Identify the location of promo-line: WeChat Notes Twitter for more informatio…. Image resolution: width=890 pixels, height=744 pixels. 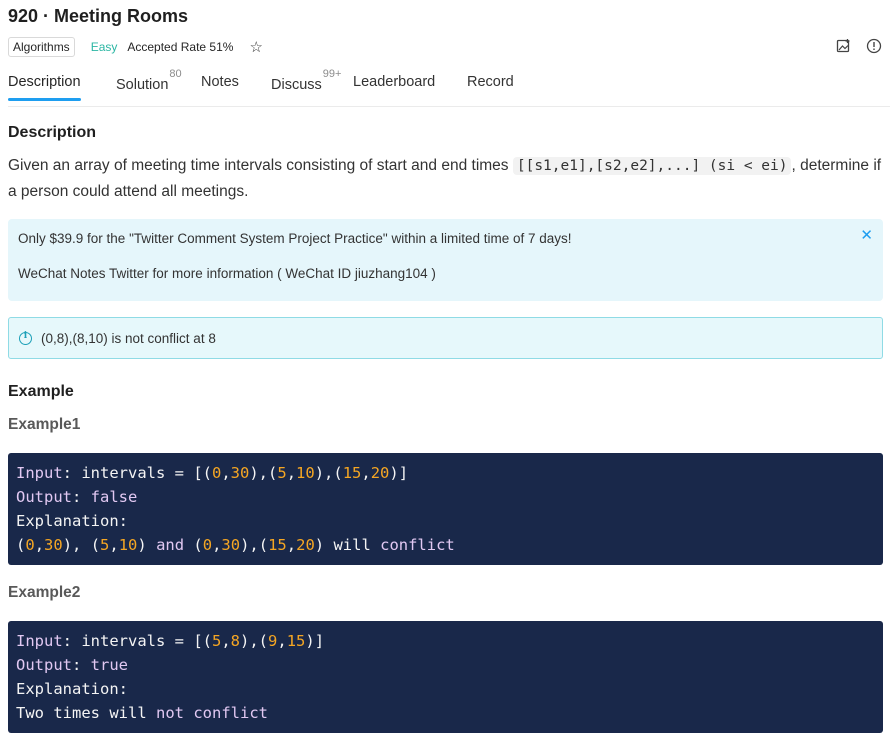
(227, 273).